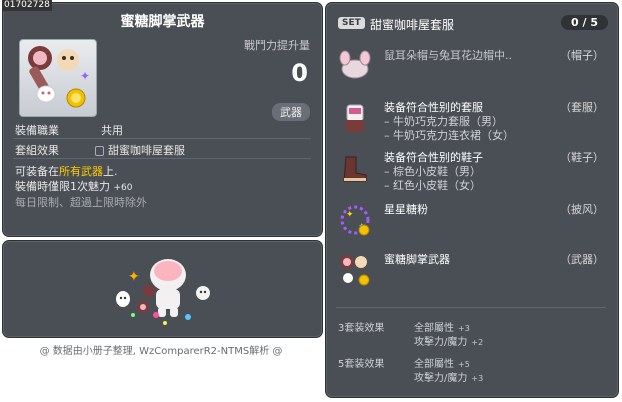 Image resolution: width=622 pixels, height=402 pixels. I want to click on paw-weapon-icon, so click(355, 270).